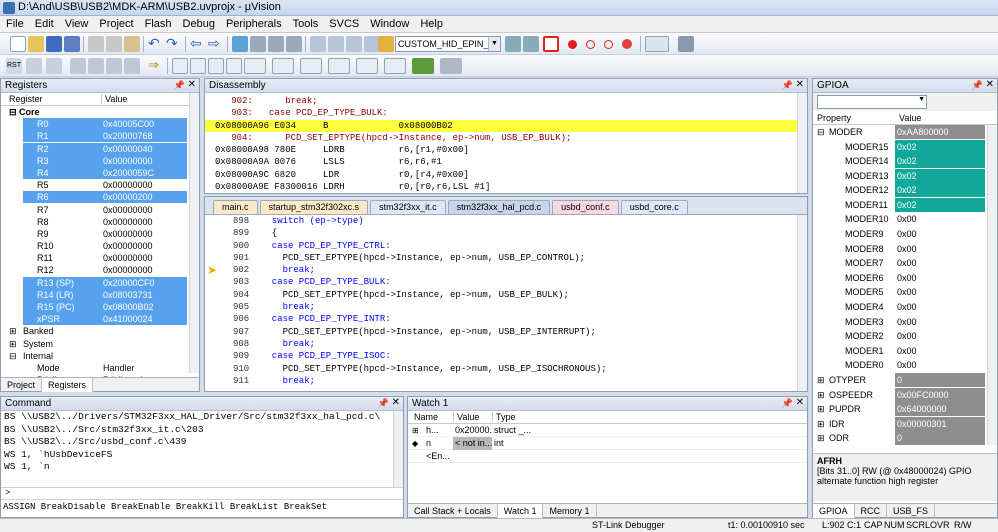 Image resolution: width=998 pixels, height=532 pixels. Describe the element at coordinates (506, 101) in the screenshot. I see `disassembly-line: 902: break;` at that location.